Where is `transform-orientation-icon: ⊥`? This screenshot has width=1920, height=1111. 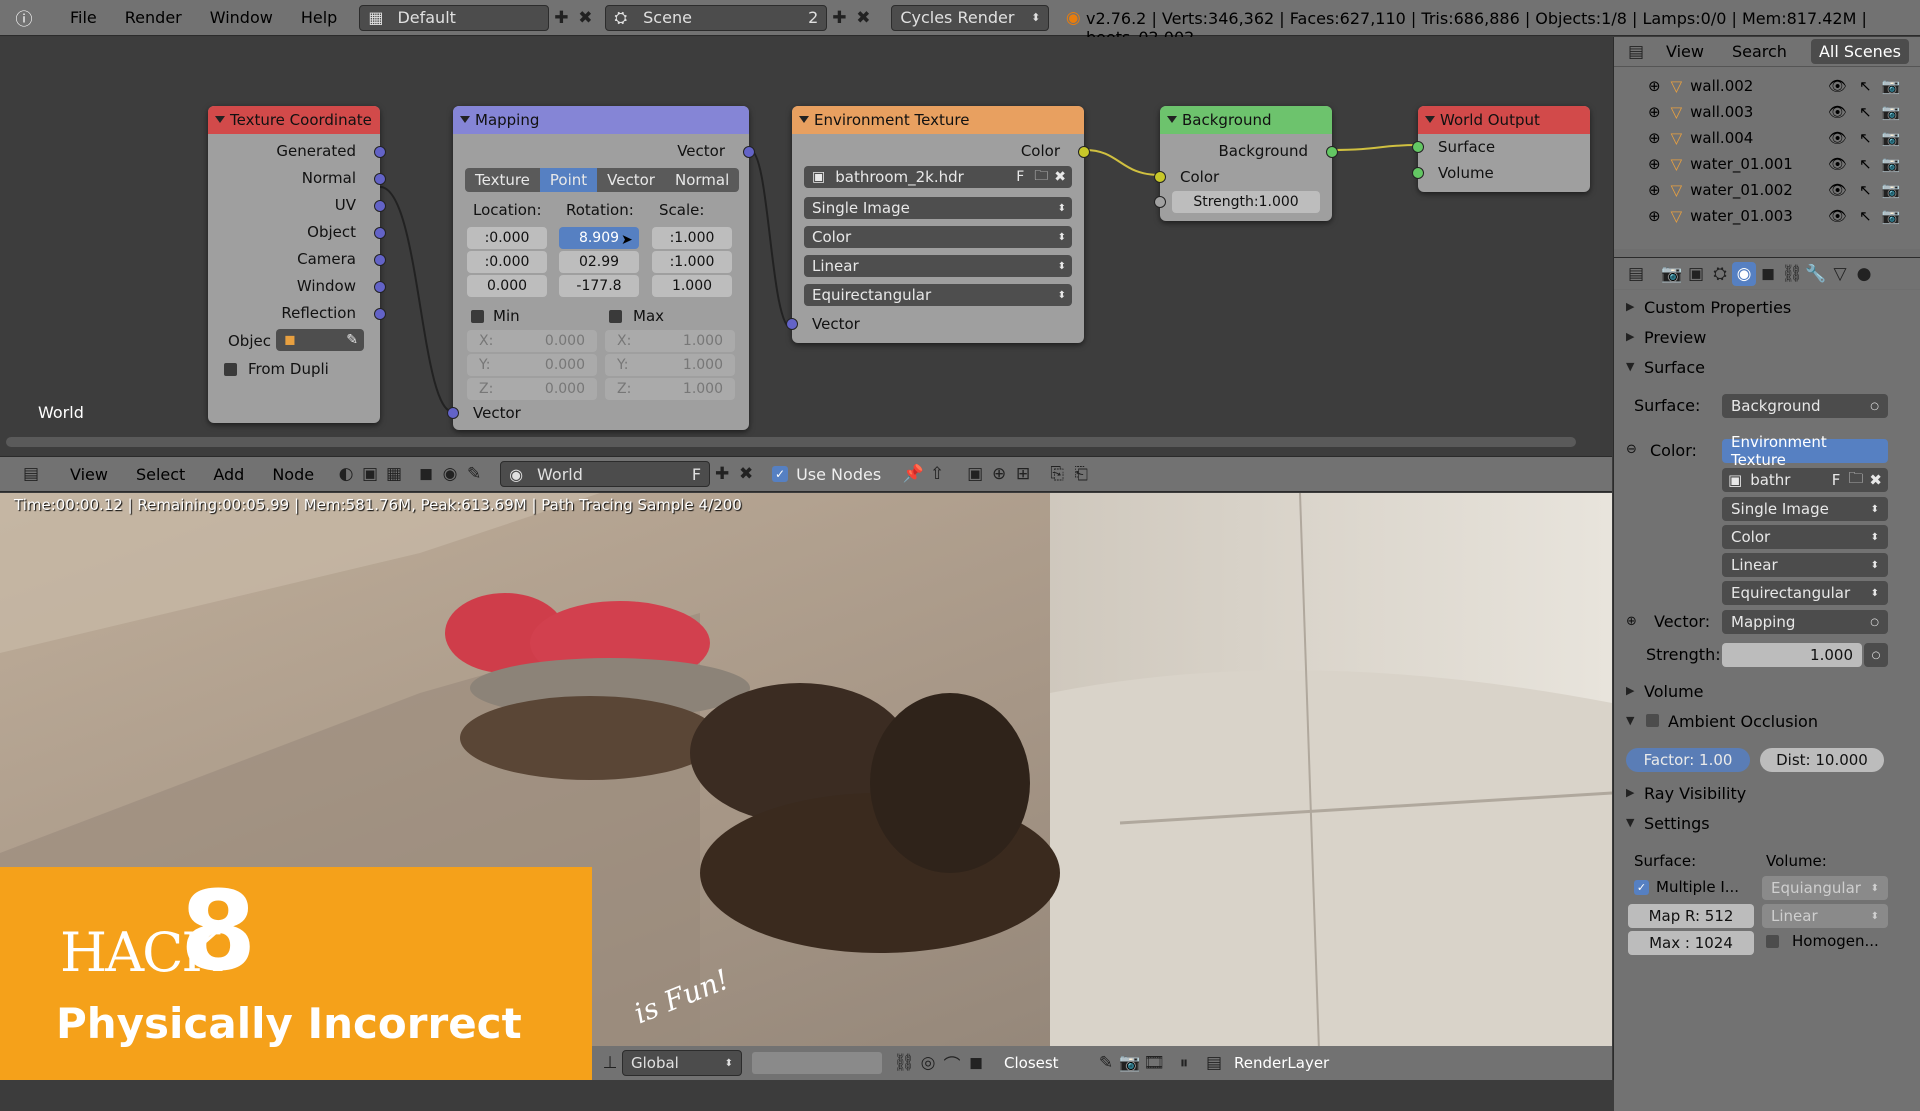
transform-orientation-icon: ⊥ is located at coordinates (610, 1063).